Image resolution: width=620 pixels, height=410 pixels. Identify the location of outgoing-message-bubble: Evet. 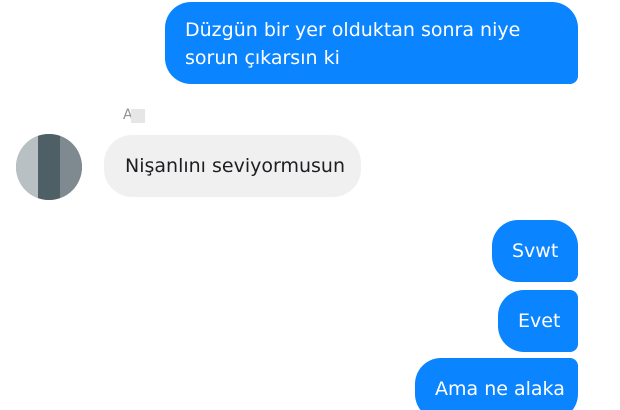
(538, 321).